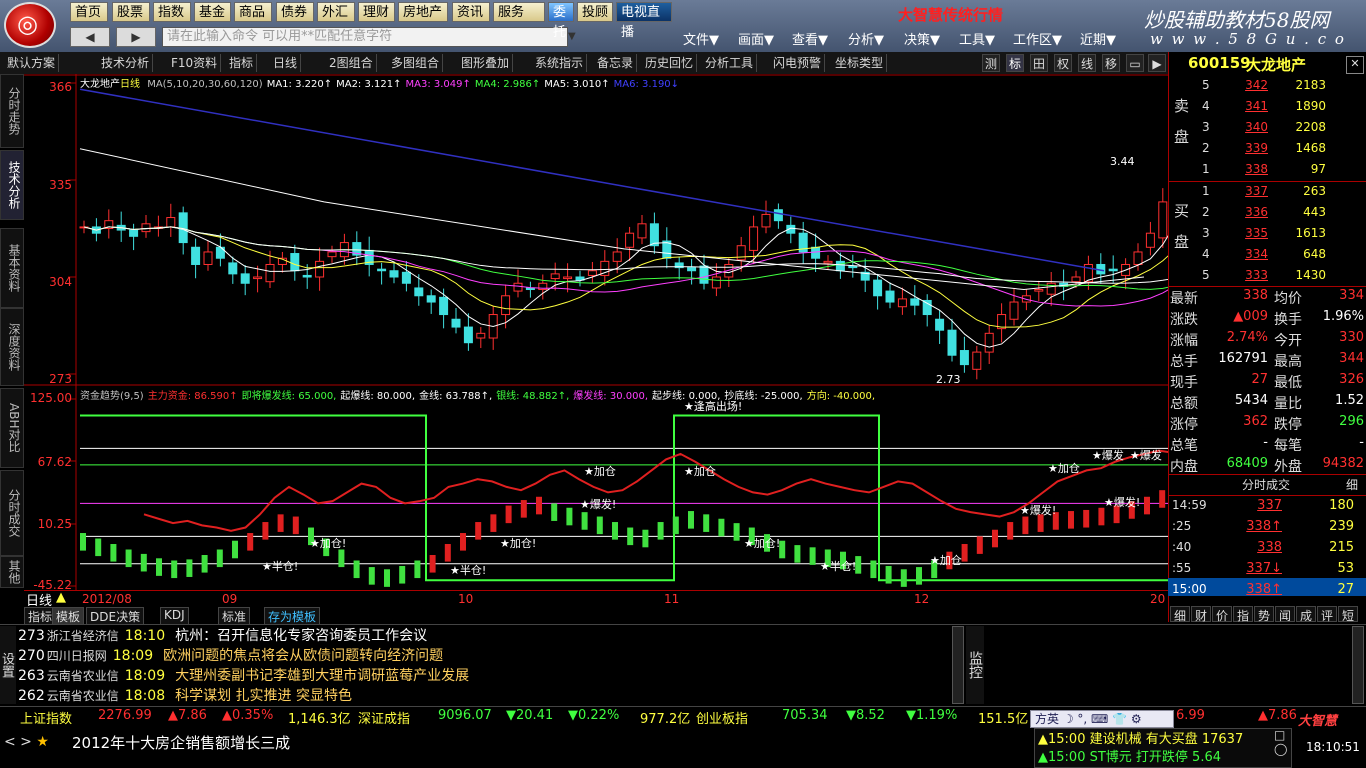 This screenshot has height=768, width=1366. I want to click on quote-tab-4: 势, so click(1264, 614).